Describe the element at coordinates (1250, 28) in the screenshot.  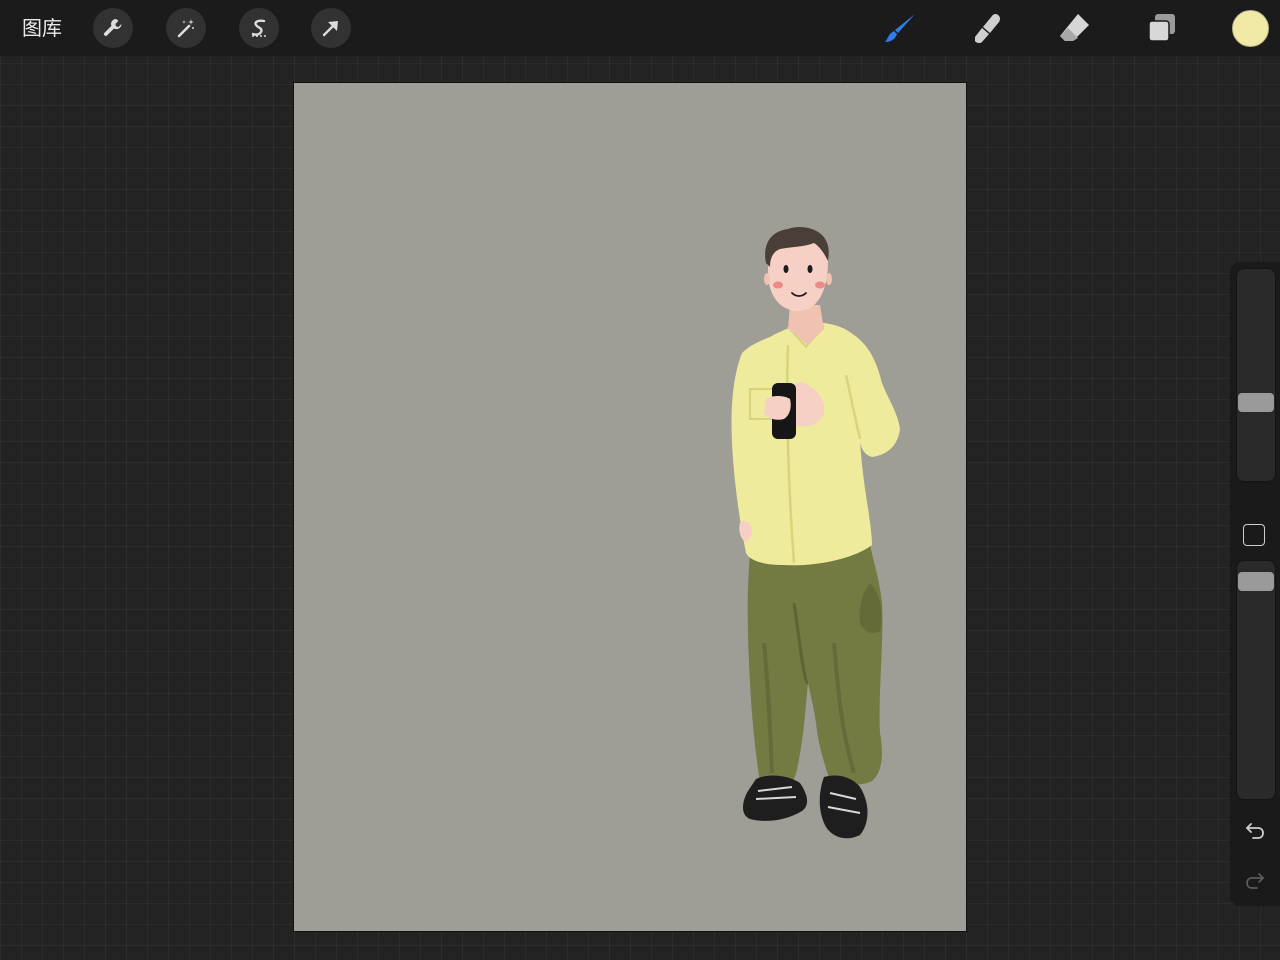
I see `color-picker-swatch` at that location.